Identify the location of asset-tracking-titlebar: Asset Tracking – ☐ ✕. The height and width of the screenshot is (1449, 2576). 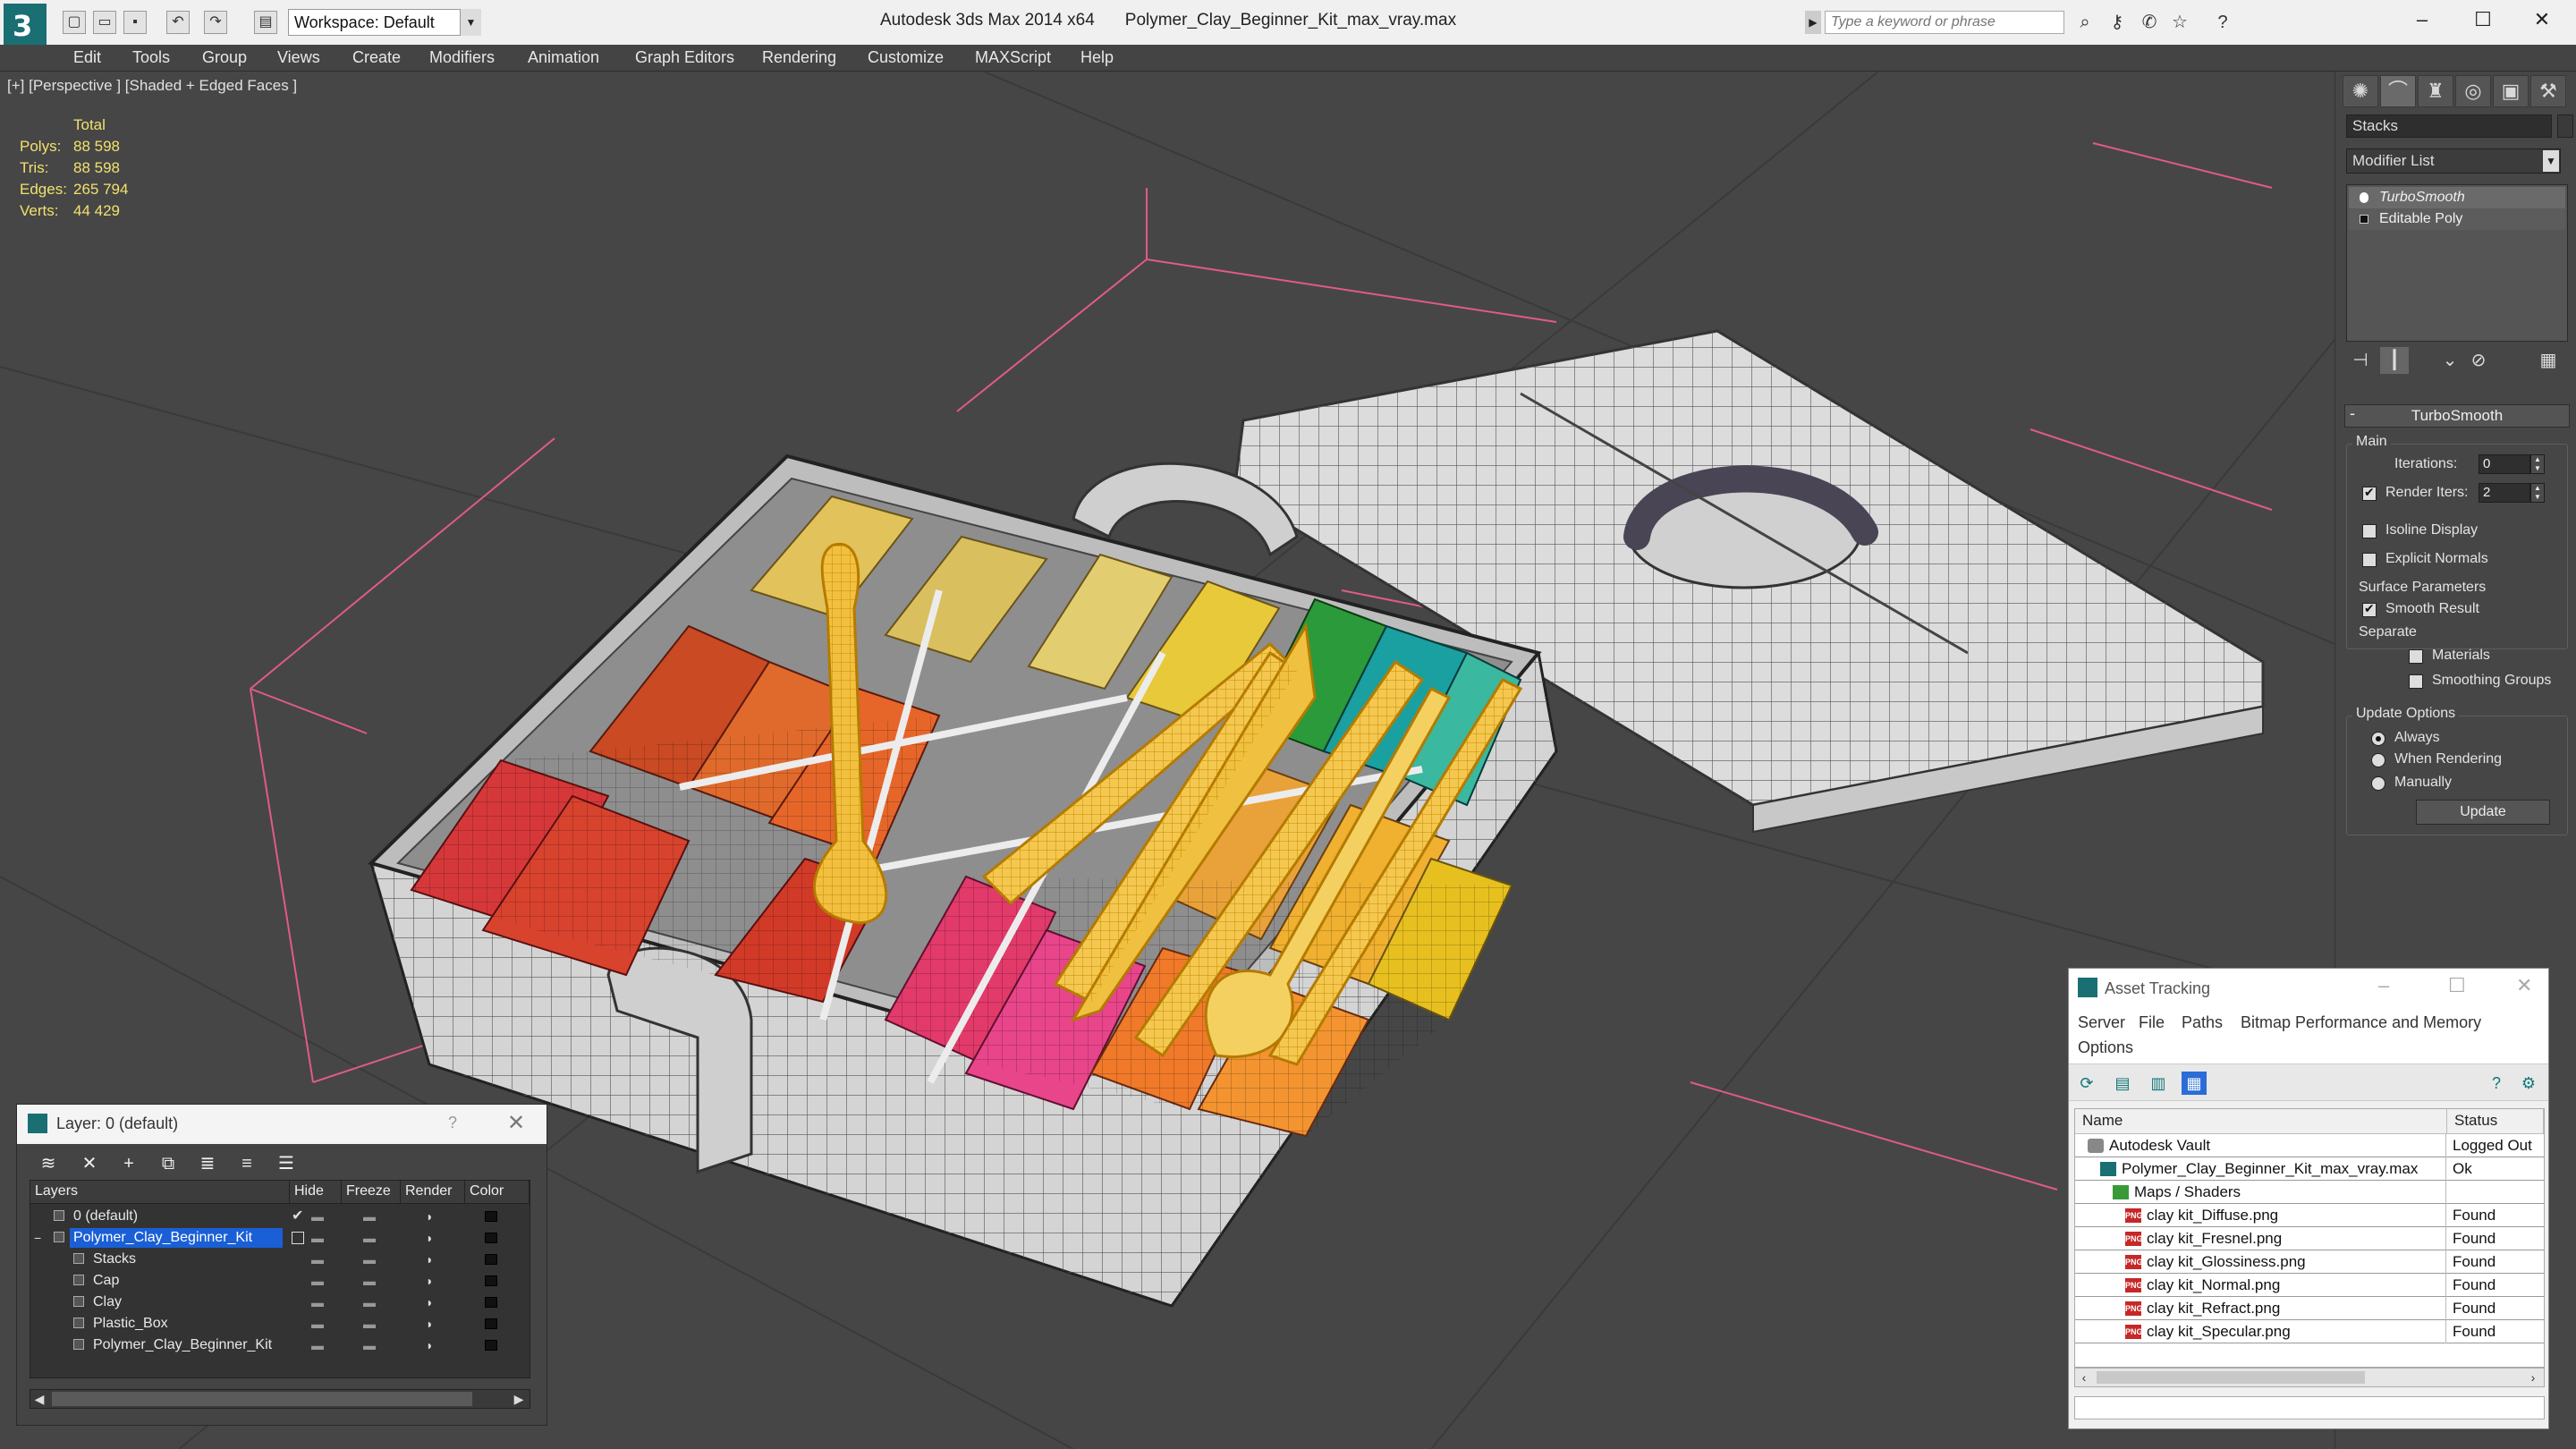
(2308, 988).